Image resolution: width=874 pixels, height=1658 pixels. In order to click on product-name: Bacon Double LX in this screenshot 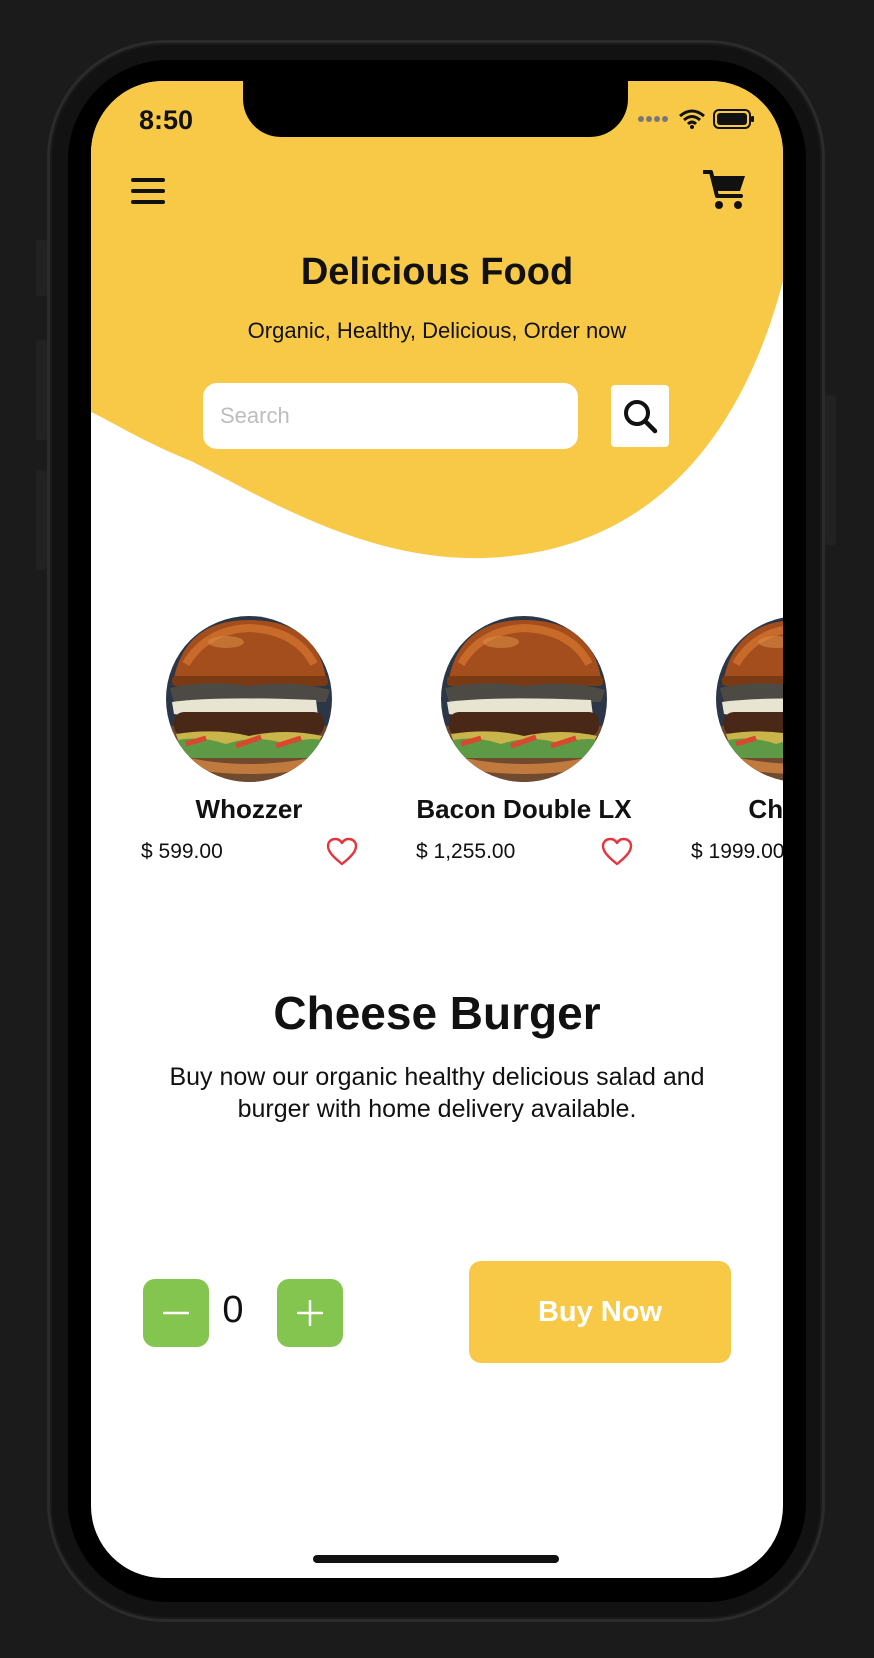, I will do `click(524, 809)`.